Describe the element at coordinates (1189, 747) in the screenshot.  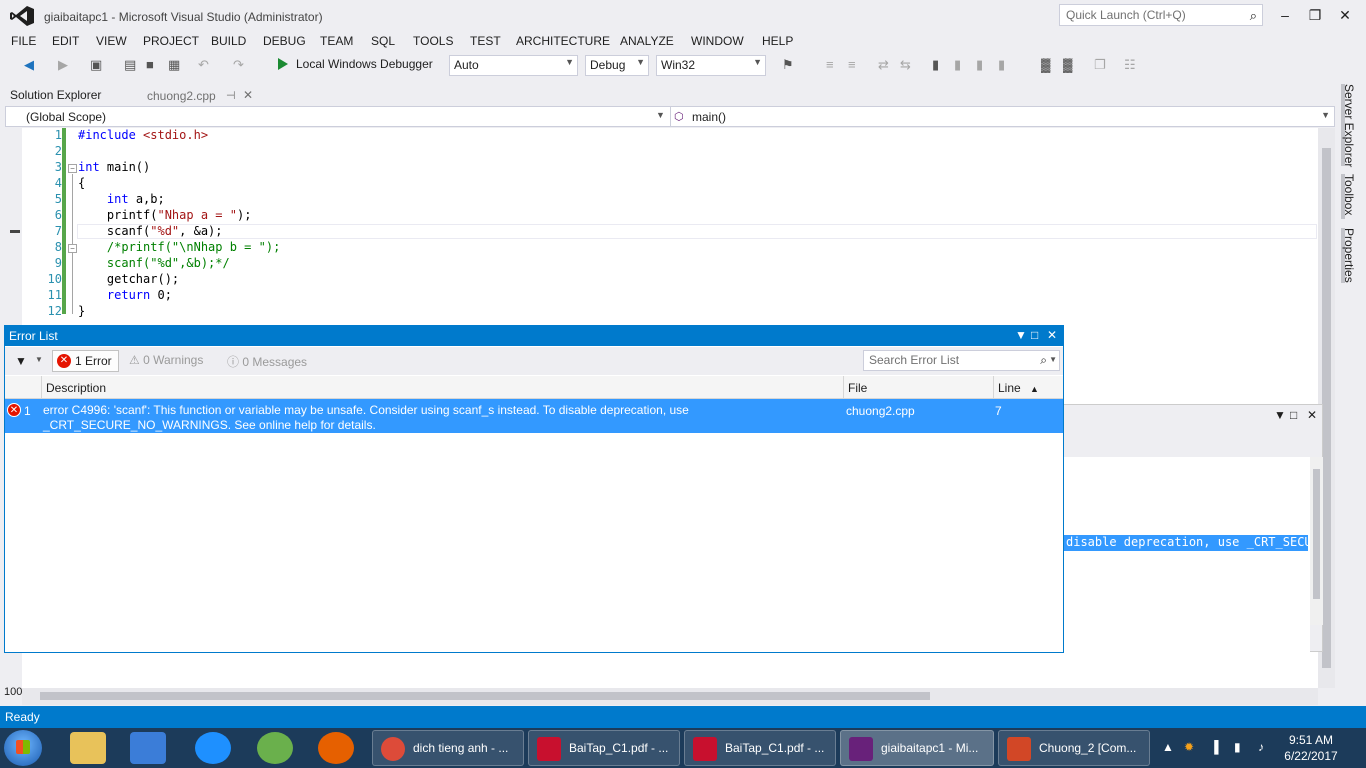
I see `avast-icon: ✹` at that location.